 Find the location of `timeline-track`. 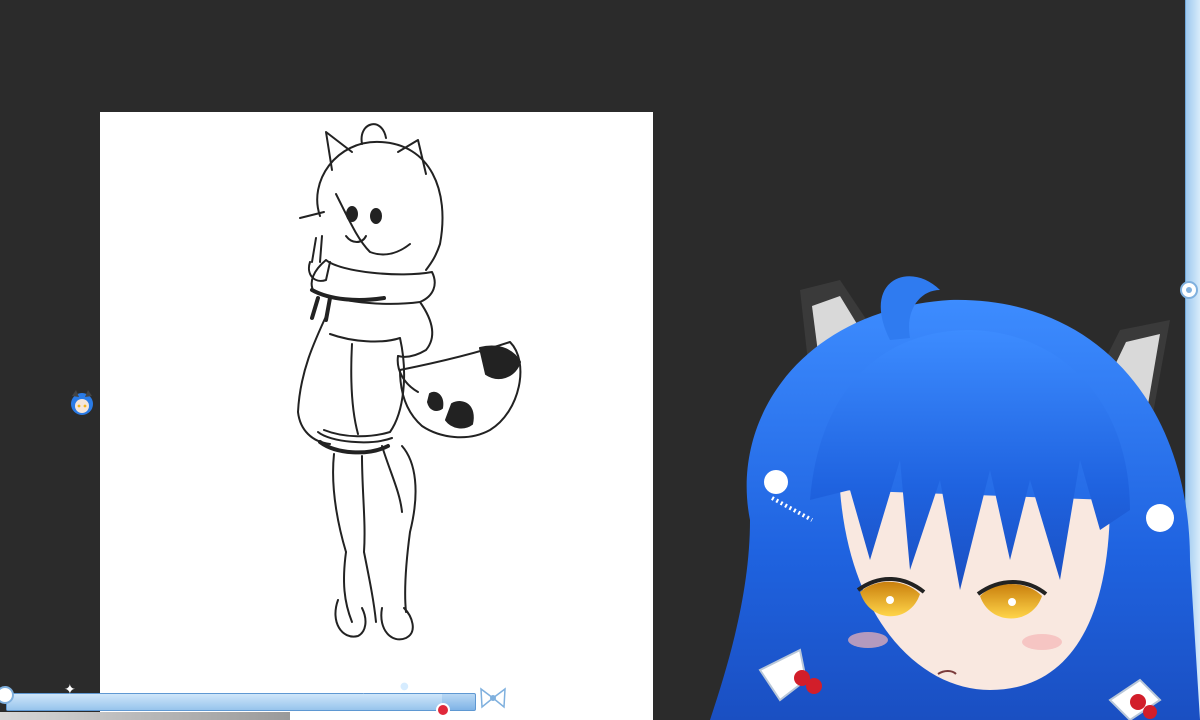

timeline-track is located at coordinates (241, 702).